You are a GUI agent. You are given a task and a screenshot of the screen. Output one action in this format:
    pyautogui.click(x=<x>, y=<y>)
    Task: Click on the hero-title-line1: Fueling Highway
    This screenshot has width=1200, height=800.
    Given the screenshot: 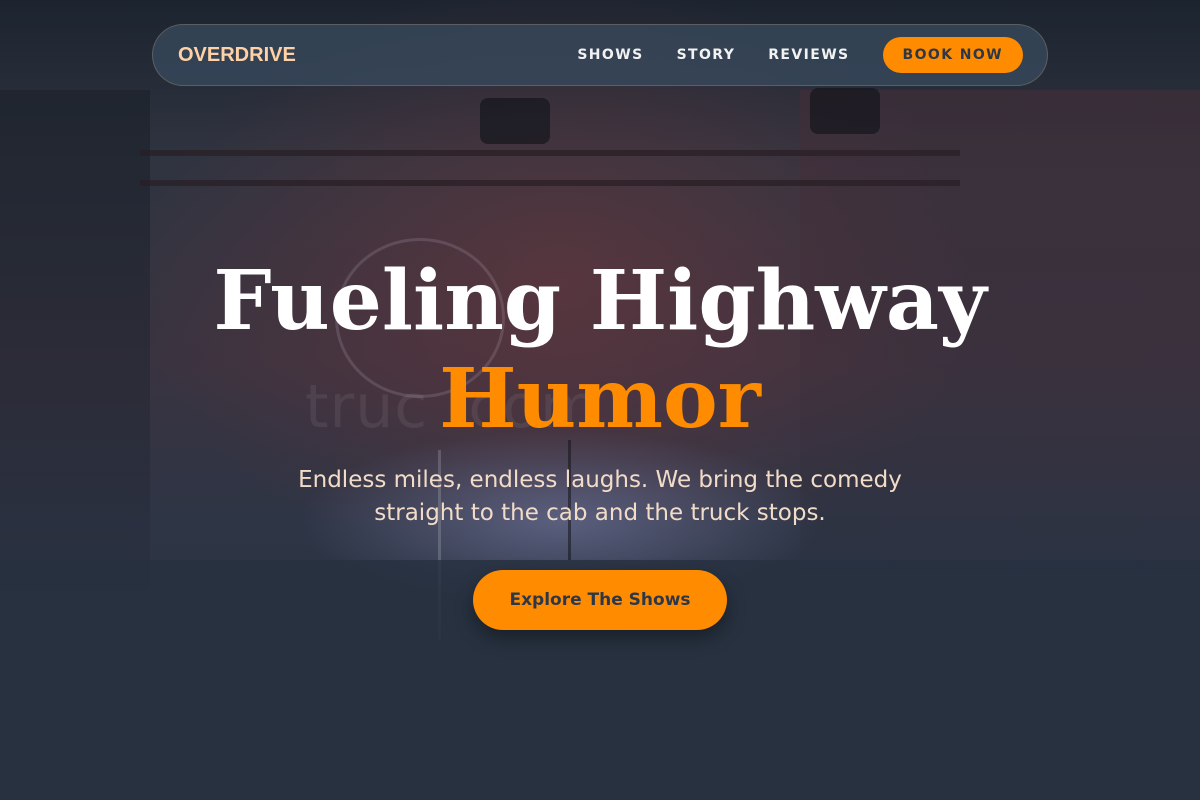 What is the action you would take?
    pyautogui.click(x=600, y=301)
    